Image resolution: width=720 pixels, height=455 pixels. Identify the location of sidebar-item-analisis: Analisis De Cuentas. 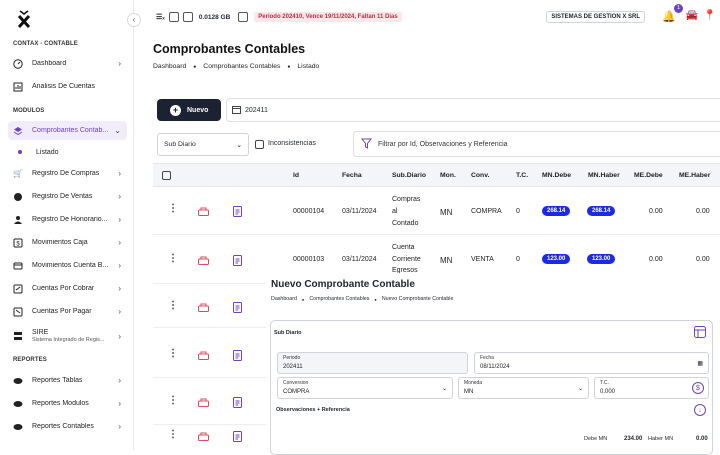
(67, 86).